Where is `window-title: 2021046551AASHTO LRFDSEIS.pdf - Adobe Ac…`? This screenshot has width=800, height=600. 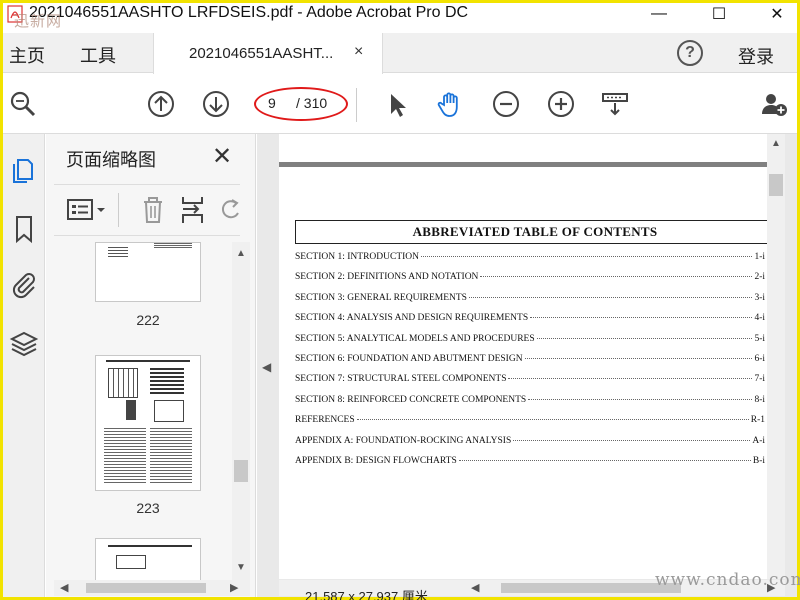 window-title: 2021046551AASHTO LRFDSEIS.pdf - Adobe Ac… is located at coordinates (249, 12).